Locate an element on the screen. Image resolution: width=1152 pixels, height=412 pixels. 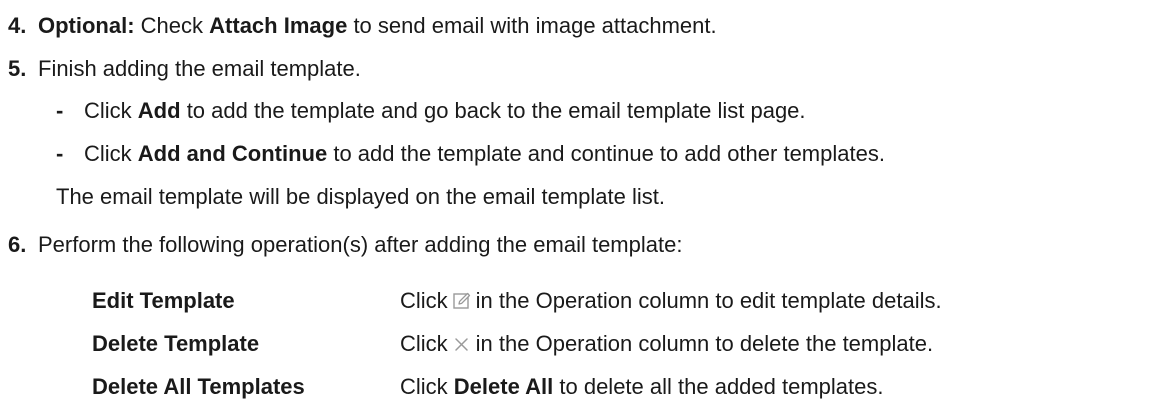
step-text: to send email with image attachment. is located at coordinates (535, 25).